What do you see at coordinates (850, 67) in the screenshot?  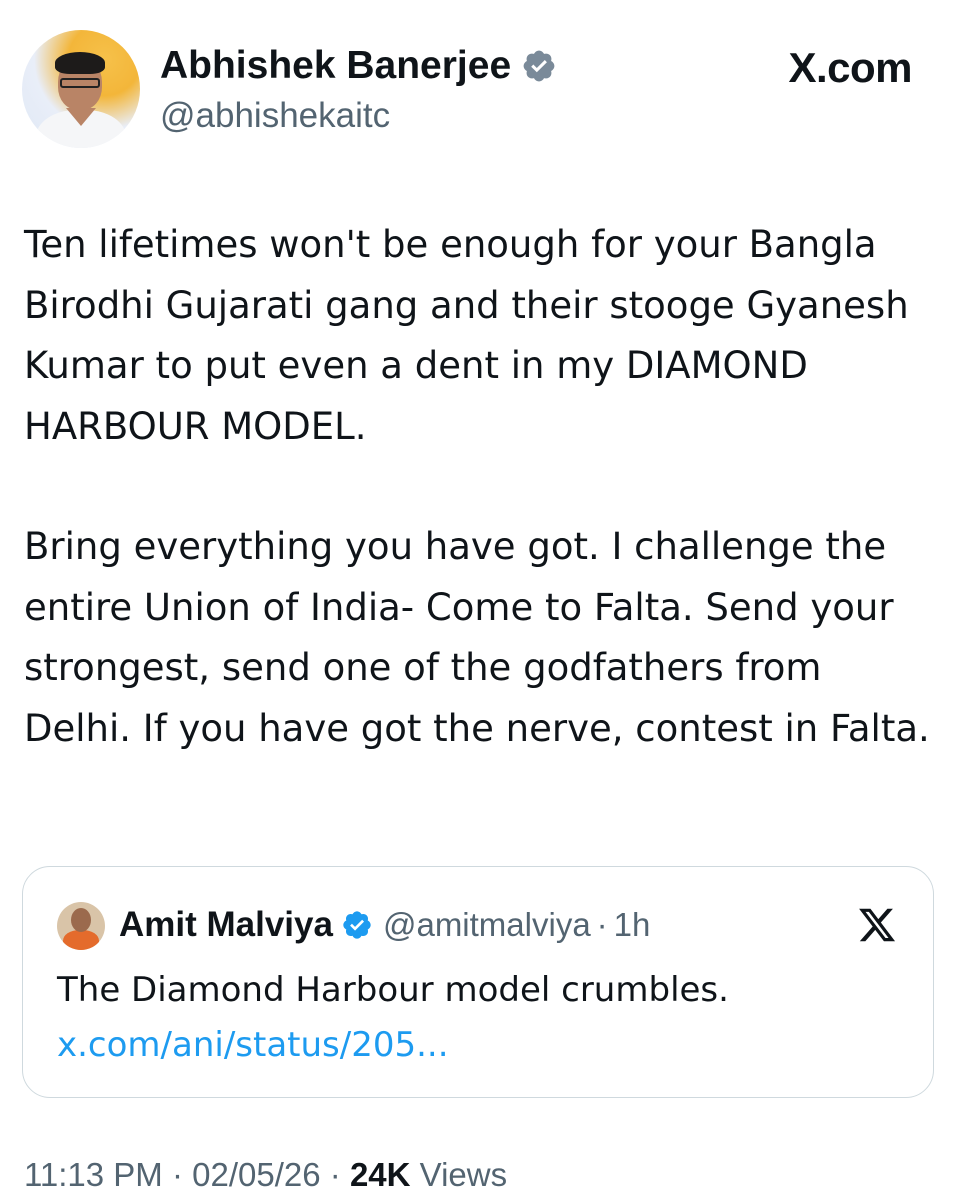 I see `x-com-logo: X.com` at bounding box center [850, 67].